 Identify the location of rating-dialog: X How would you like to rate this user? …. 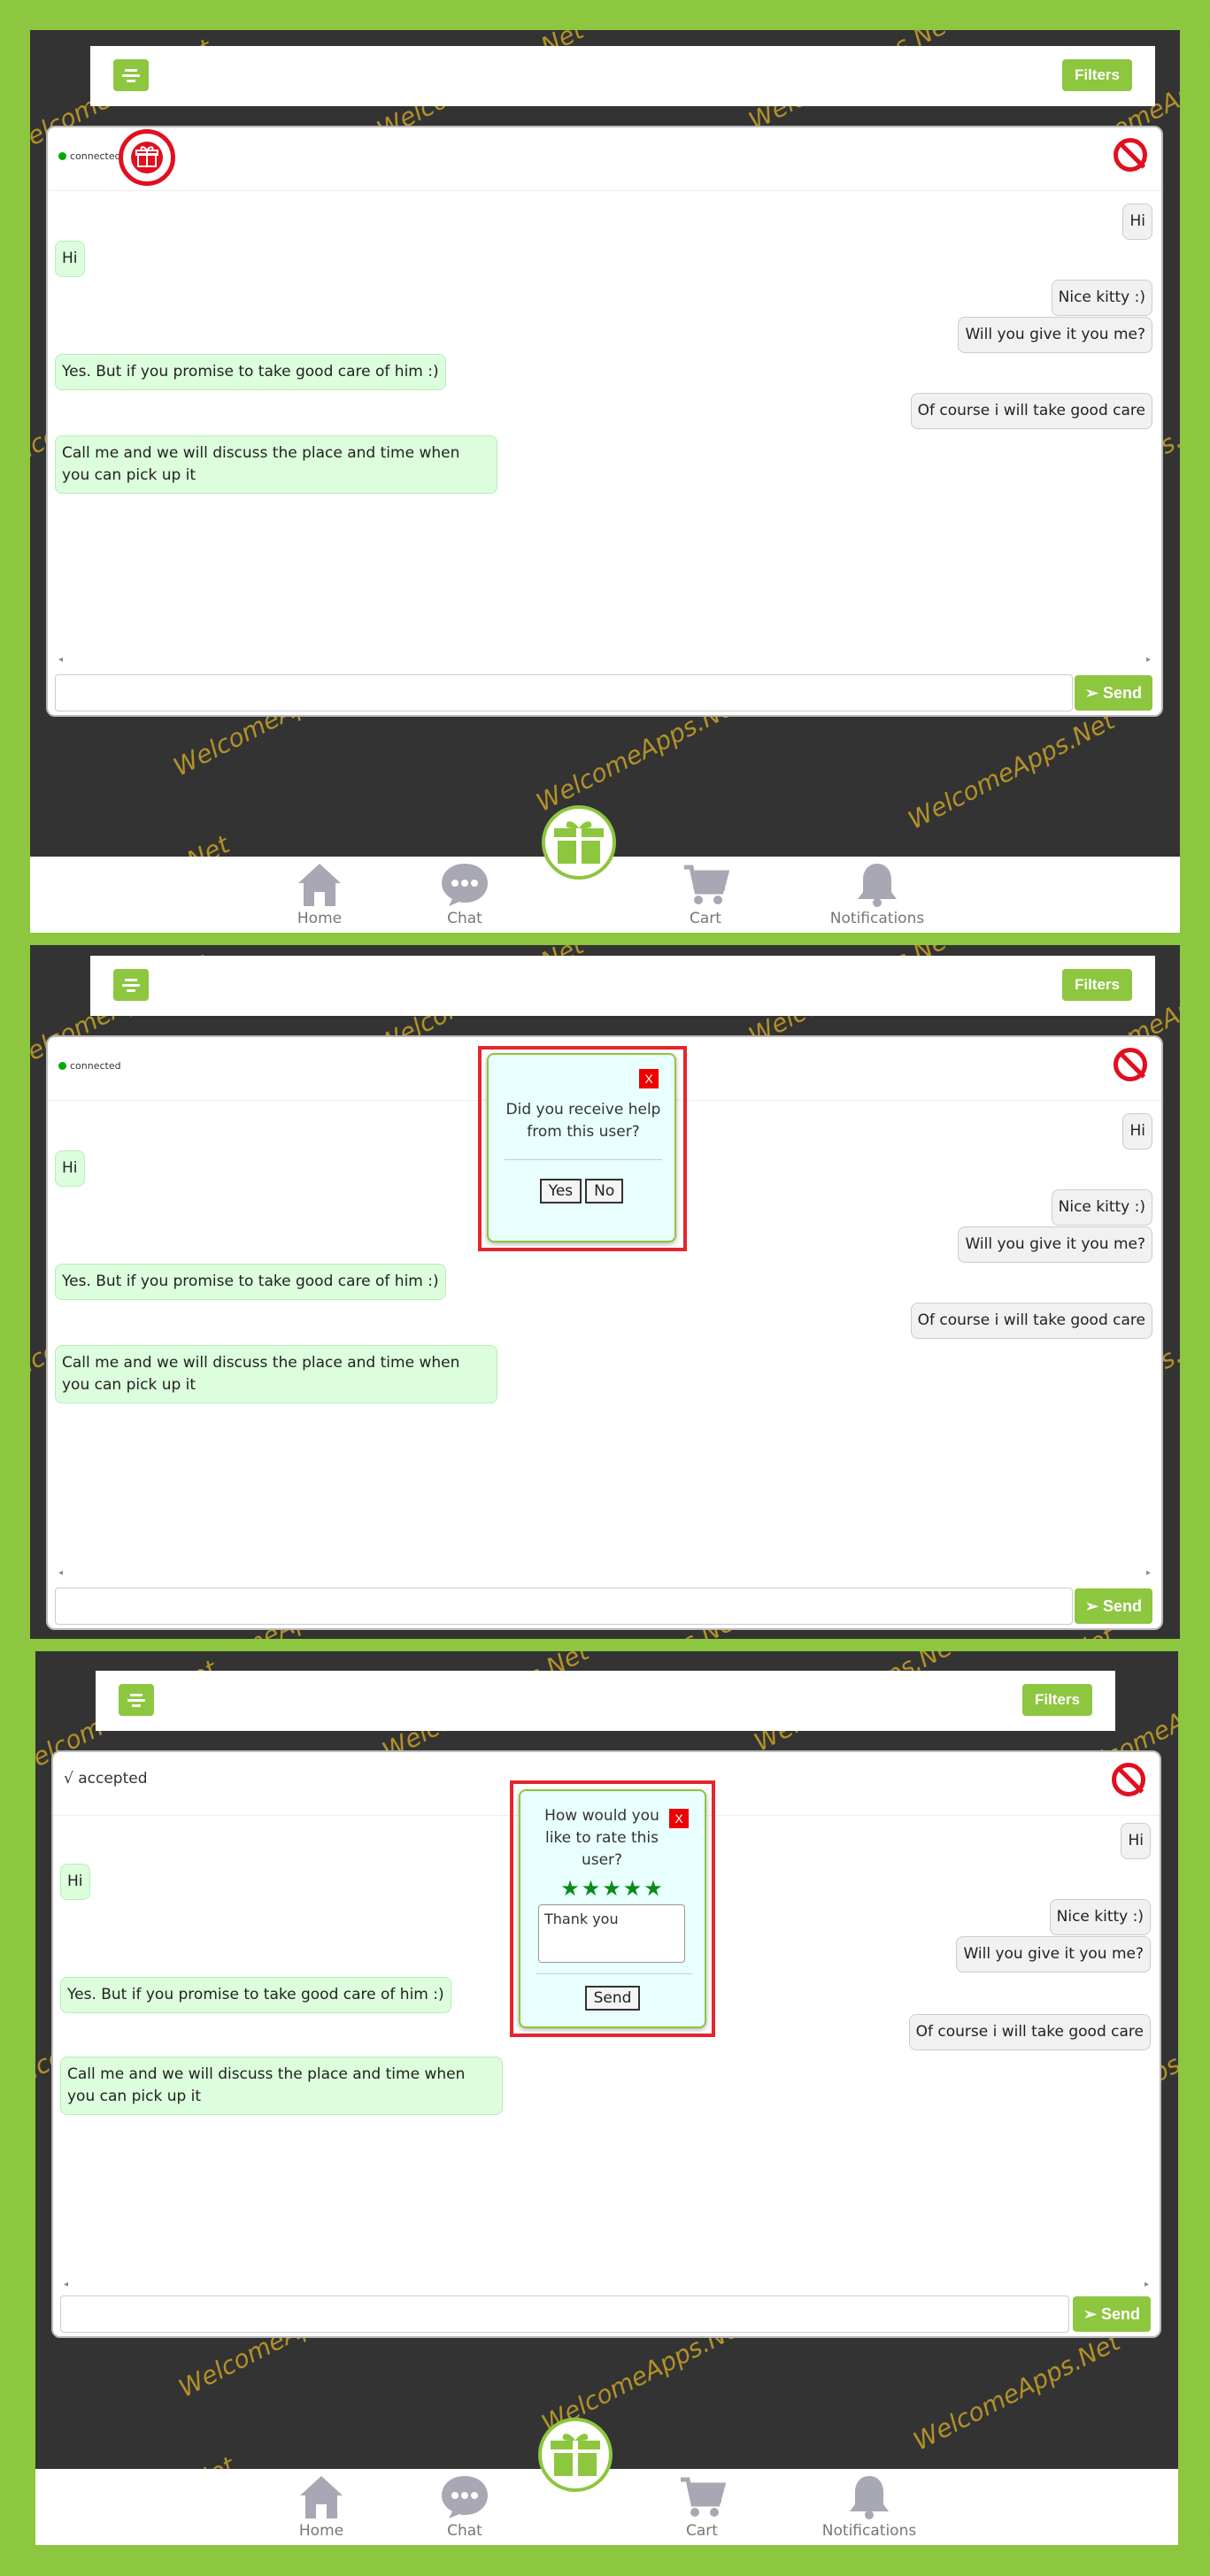
(612, 1908).